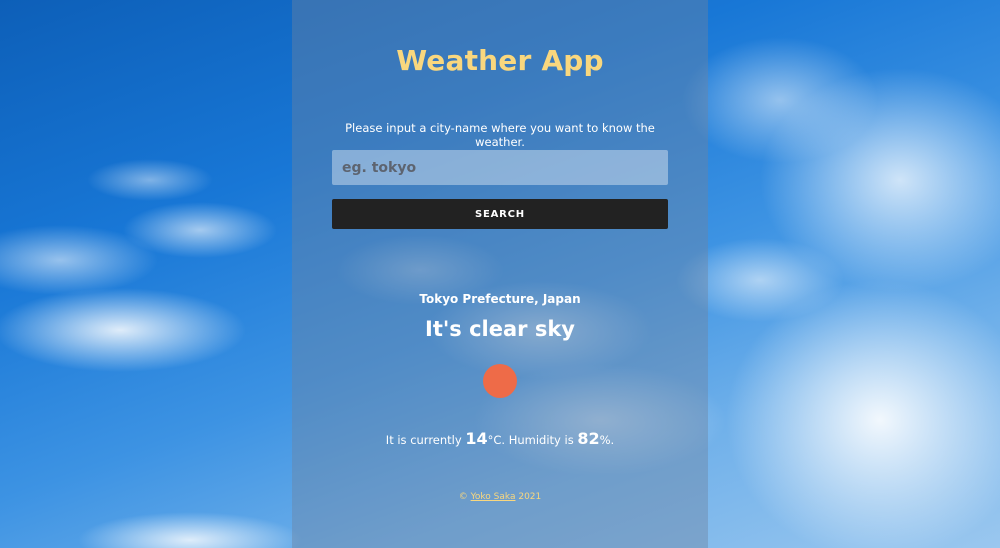  Describe the element at coordinates (500, 381) in the screenshot. I see `sun-icon` at that location.